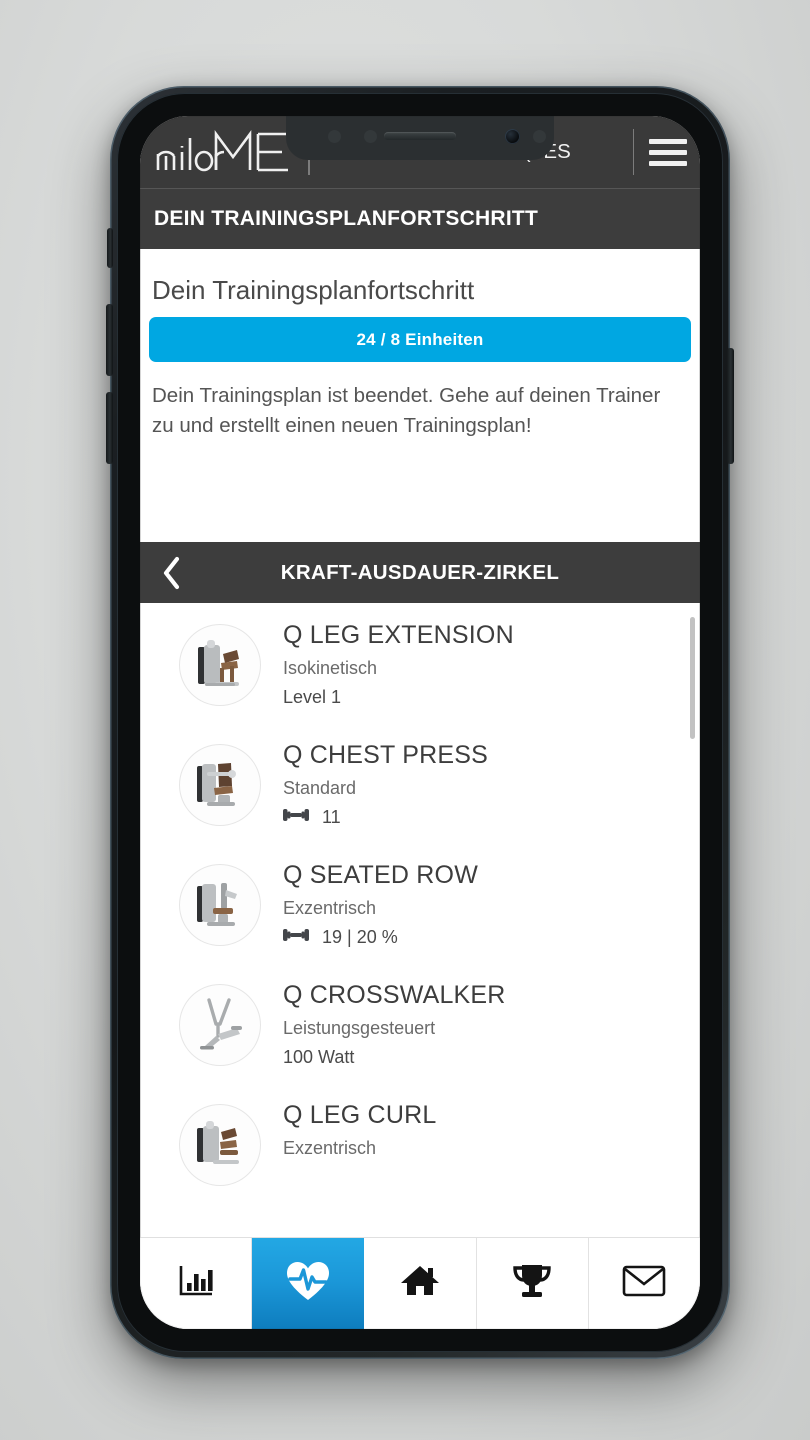 This screenshot has width=810, height=1440. Describe the element at coordinates (485, 937) in the screenshot. I see `exercise-metric-row: 19 | 20 %` at that location.